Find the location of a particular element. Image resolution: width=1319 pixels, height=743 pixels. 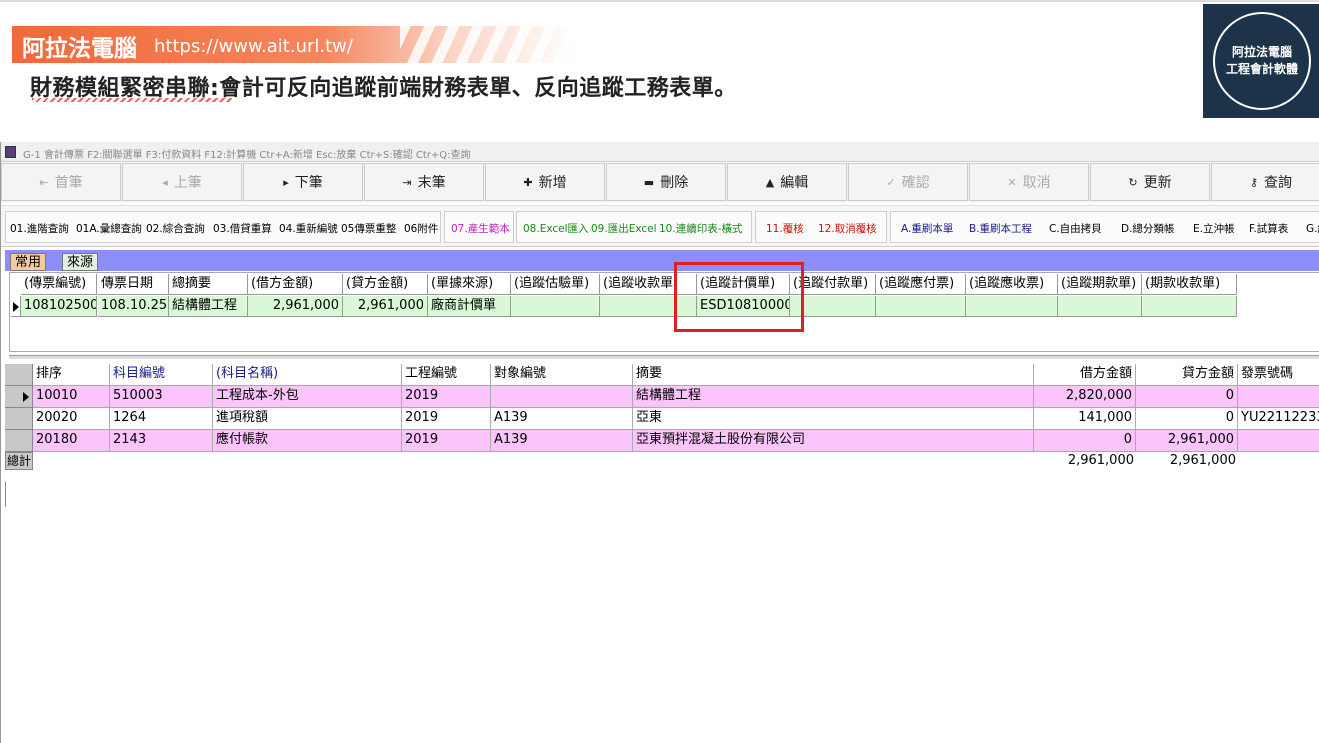

voucher-col-header: (借方金額) is located at coordinates (295, 284).